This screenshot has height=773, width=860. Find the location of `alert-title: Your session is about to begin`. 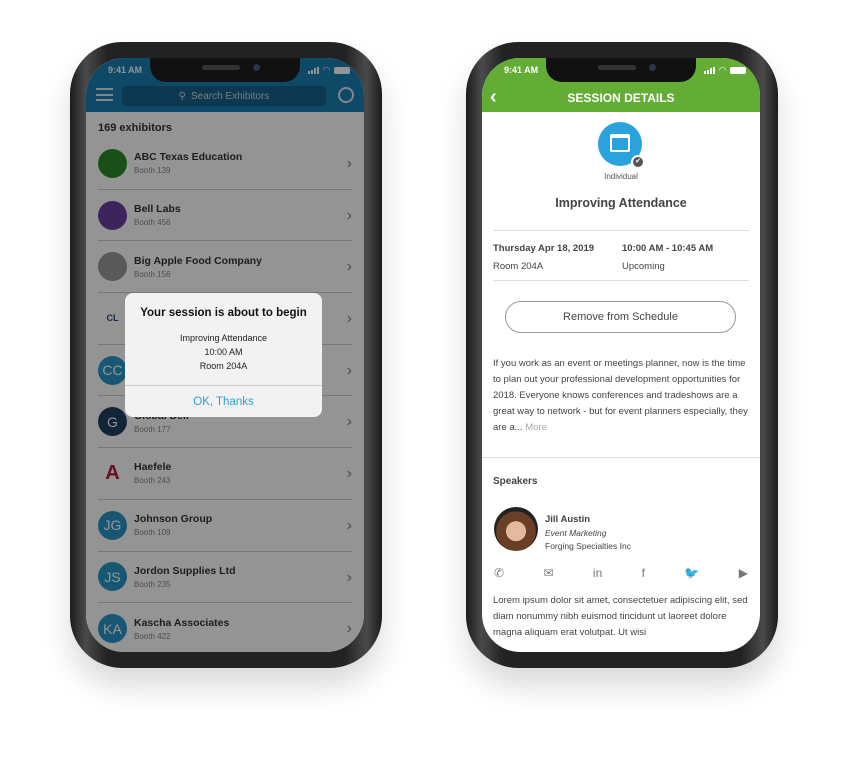

alert-title: Your session is about to begin is located at coordinates (223, 313).